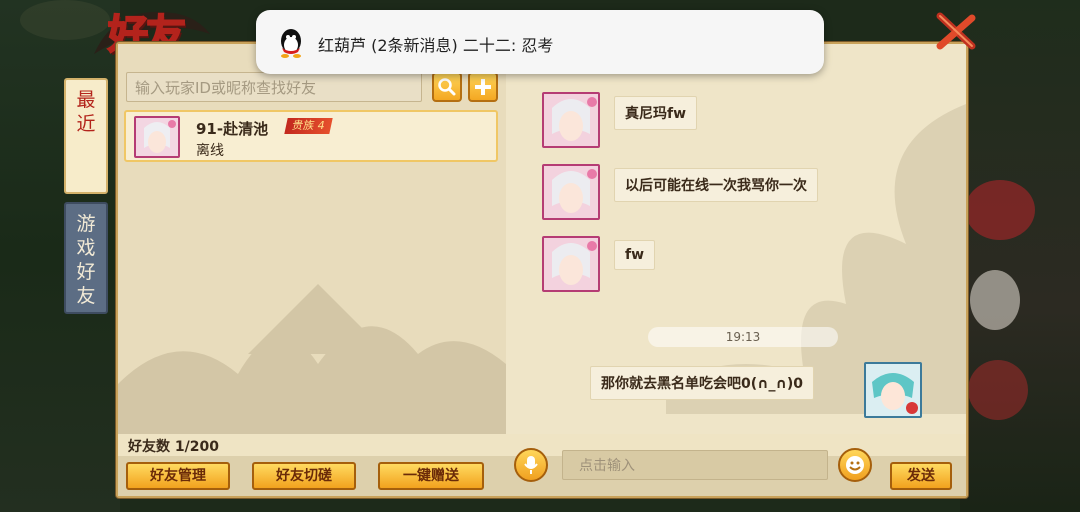  I want to click on tab-recent: 最 近, so click(86, 136).